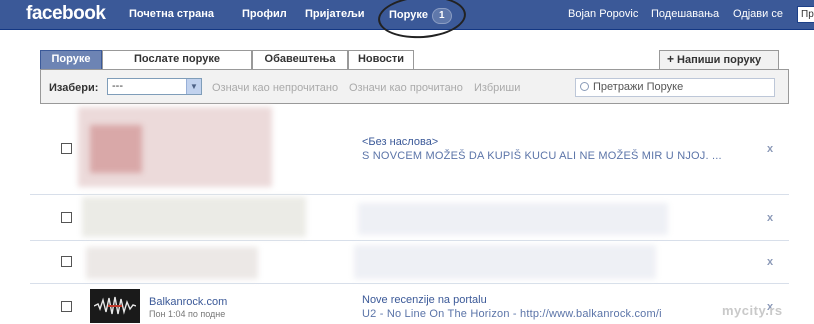  I want to click on sender-avatar, so click(115, 306).